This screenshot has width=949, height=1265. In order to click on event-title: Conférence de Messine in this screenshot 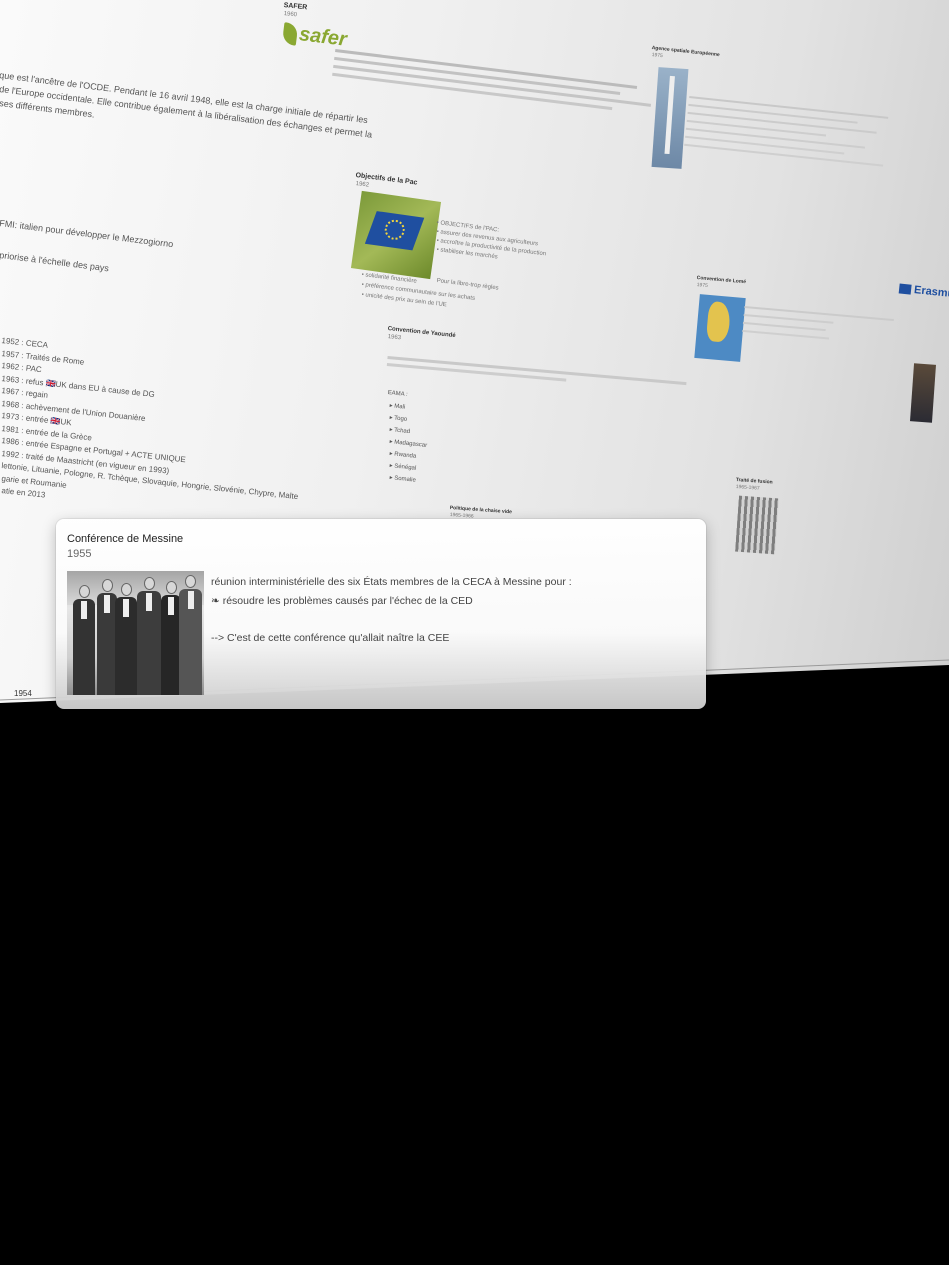, I will do `click(125, 539)`.